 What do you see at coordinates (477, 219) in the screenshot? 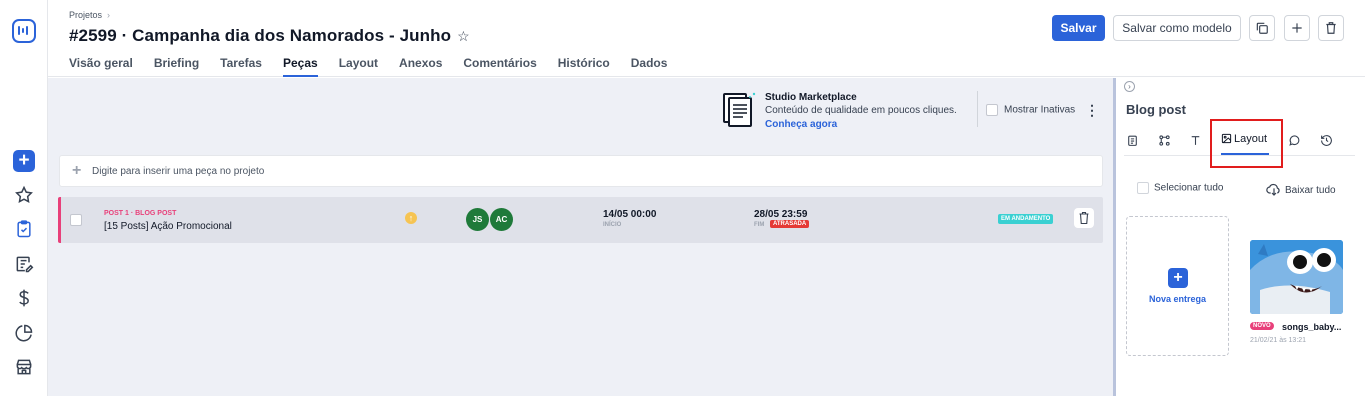
I see `avatar: JS` at bounding box center [477, 219].